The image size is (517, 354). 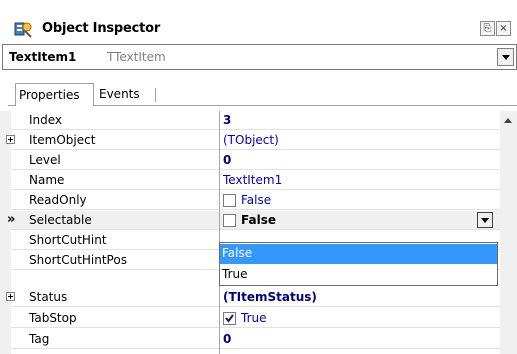 I want to click on property-row-index: Index 3, so click(x=255, y=120).